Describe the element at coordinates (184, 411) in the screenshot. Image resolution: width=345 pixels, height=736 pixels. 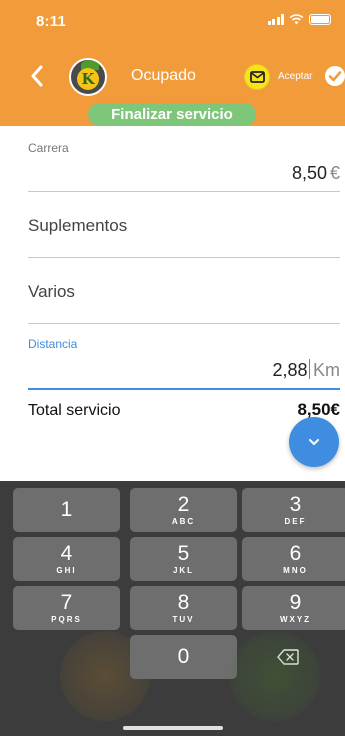
I see `total-row: Total servicio 8,50€` at that location.